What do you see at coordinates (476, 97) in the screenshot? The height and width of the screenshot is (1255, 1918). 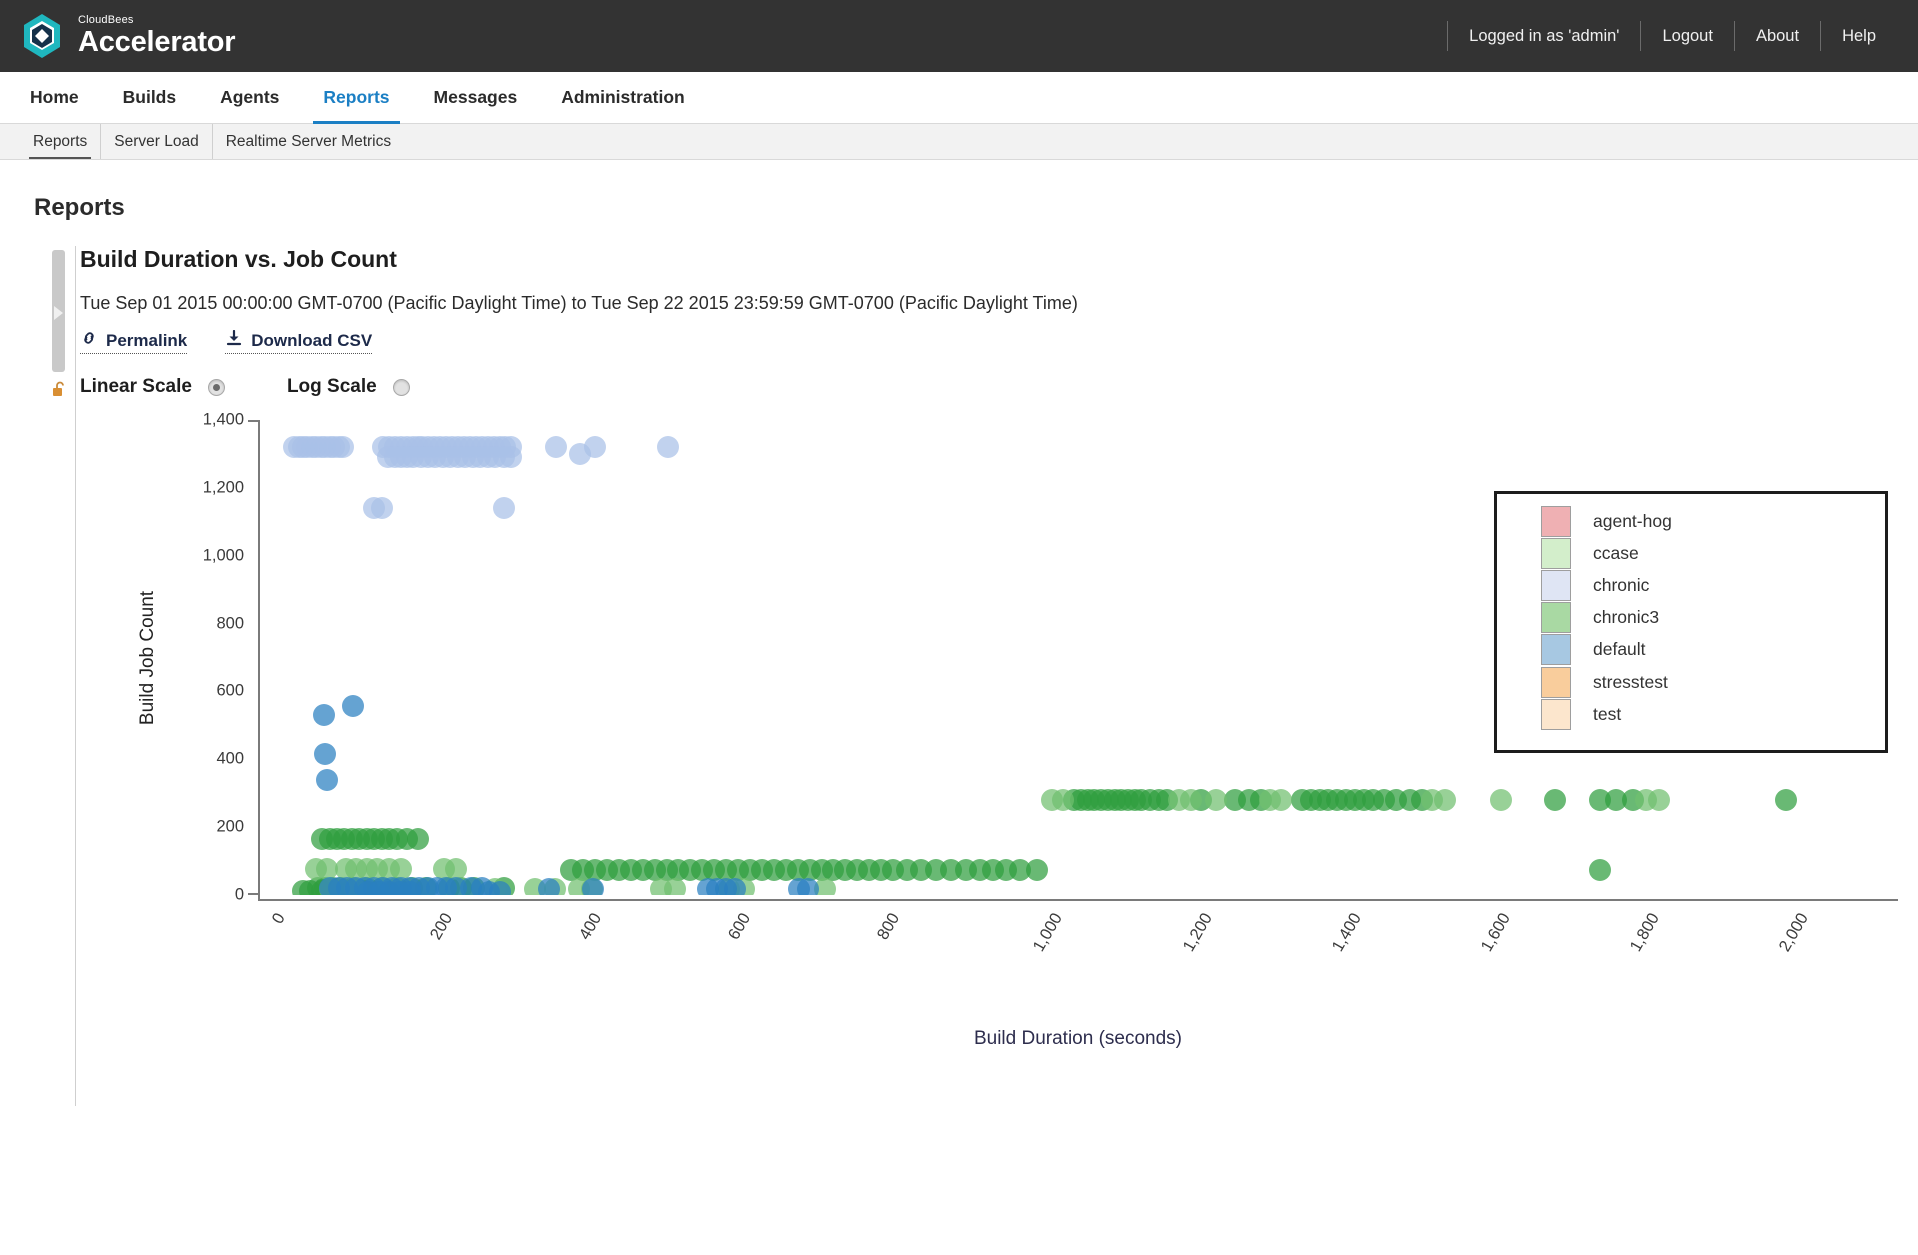 I see `nav-item-messages: Messages` at bounding box center [476, 97].